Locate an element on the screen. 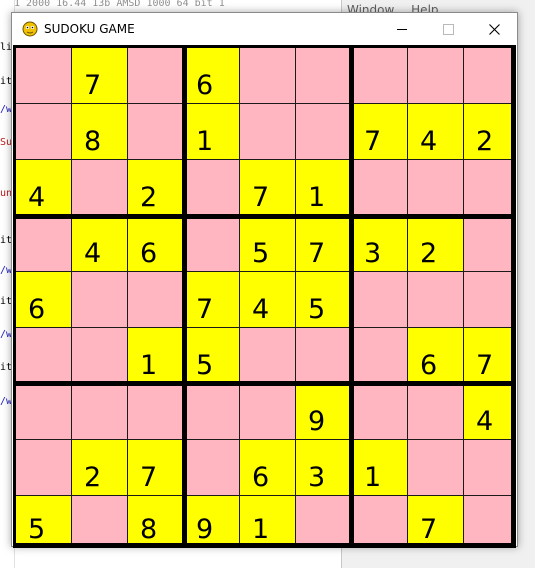 The width and height of the screenshot is (535, 568). close-button is located at coordinates (494, 29).